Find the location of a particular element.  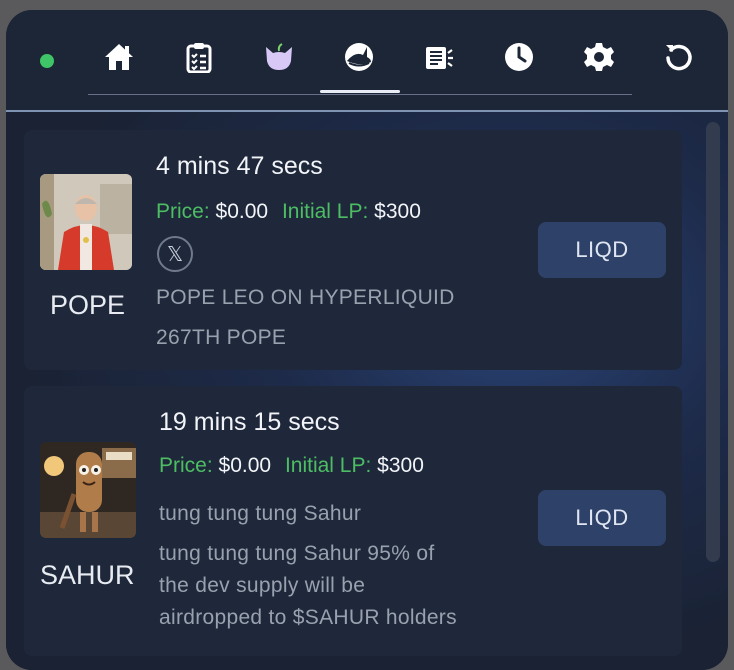

x-icon: 𝕏 is located at coordinates (175, 254).